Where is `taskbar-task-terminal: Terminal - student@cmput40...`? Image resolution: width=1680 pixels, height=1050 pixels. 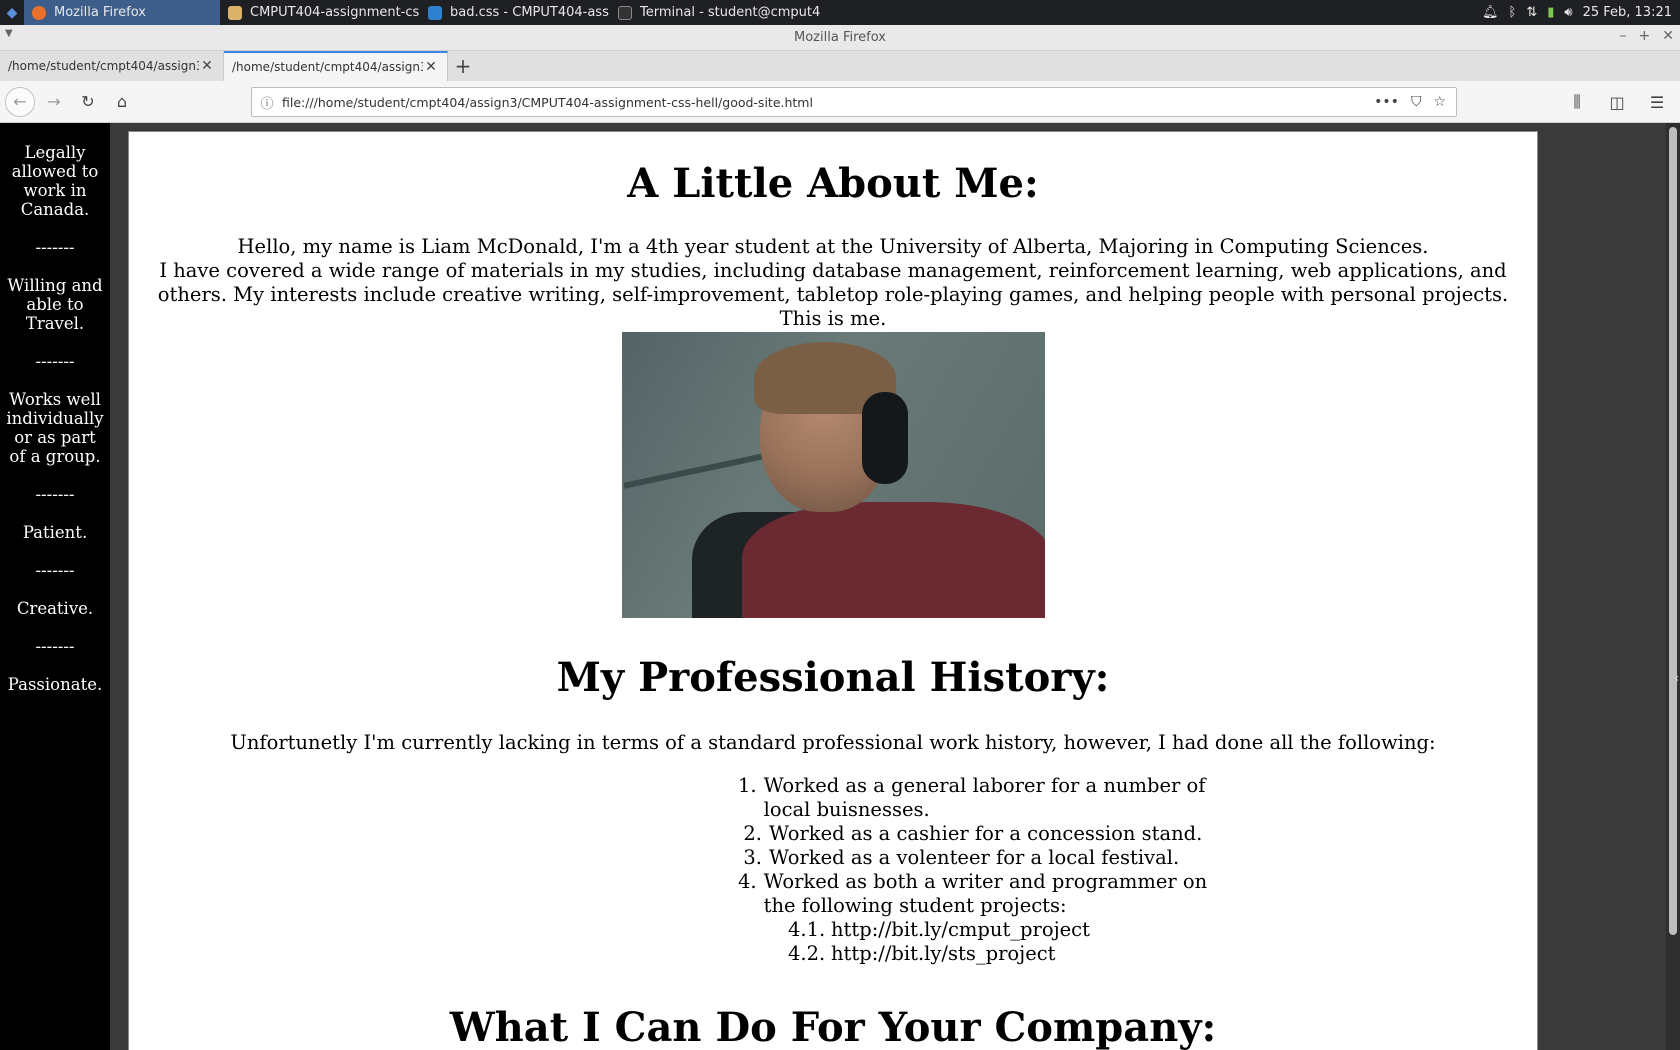 taskbar-task-terminal: Terminal - student@cmput40... is located at coordinates (715, 12).